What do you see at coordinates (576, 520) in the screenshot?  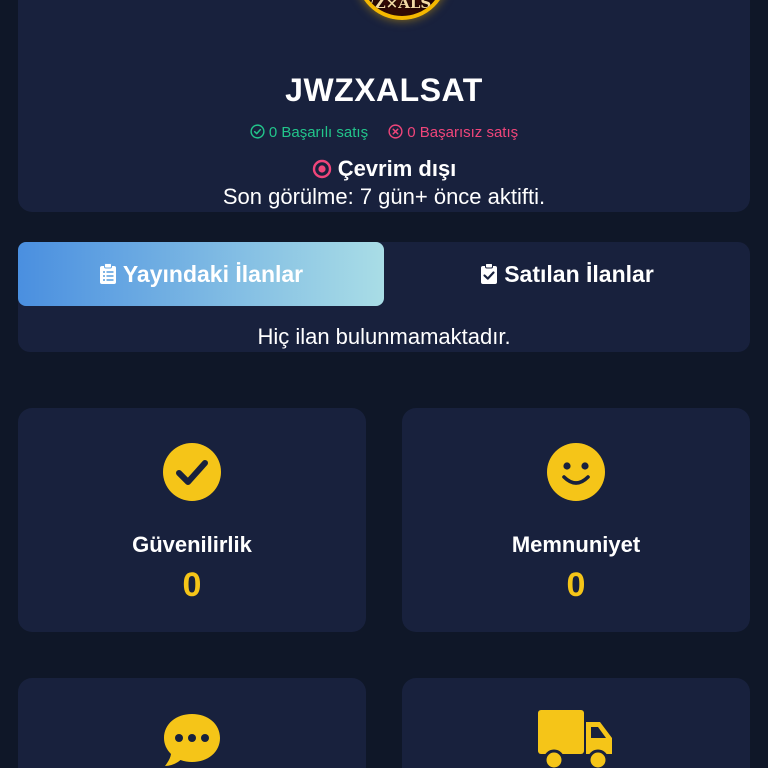 I see `satisfaction-card: Memnuniyet 0` at bounding box center [576, 520].